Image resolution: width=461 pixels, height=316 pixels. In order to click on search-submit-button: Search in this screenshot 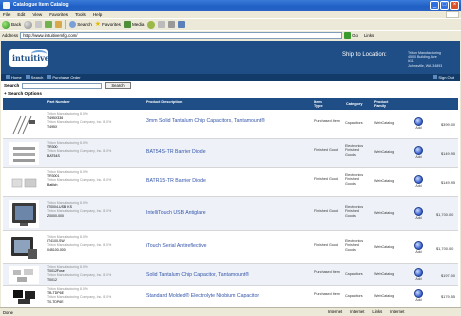, I will do `click(118, 85)`.